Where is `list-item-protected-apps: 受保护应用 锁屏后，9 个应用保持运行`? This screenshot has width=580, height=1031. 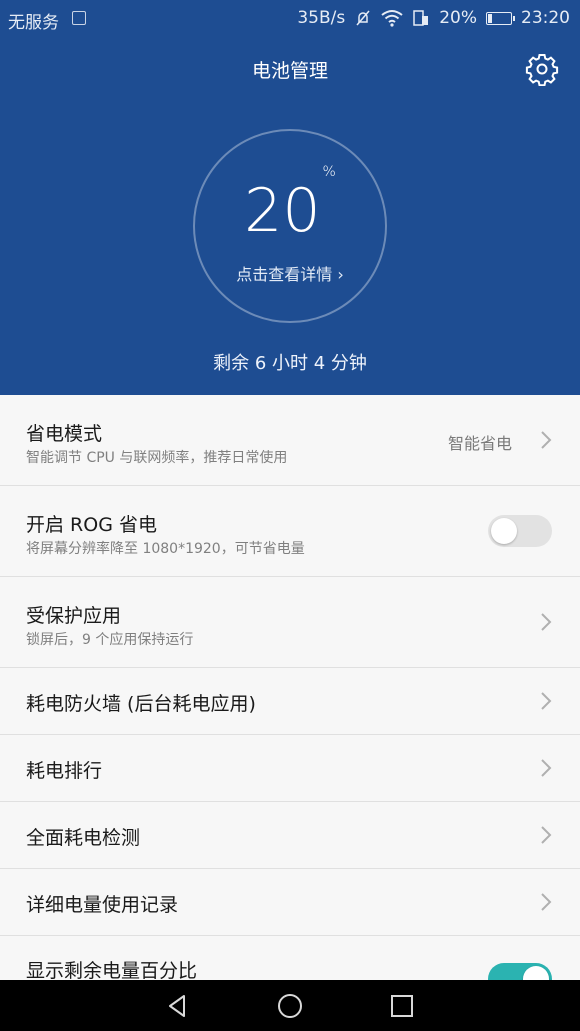
list-item-protected-apps: 受保护应用 锁屏后，9 个应用保持运行 is located at coordinates (290, 622).